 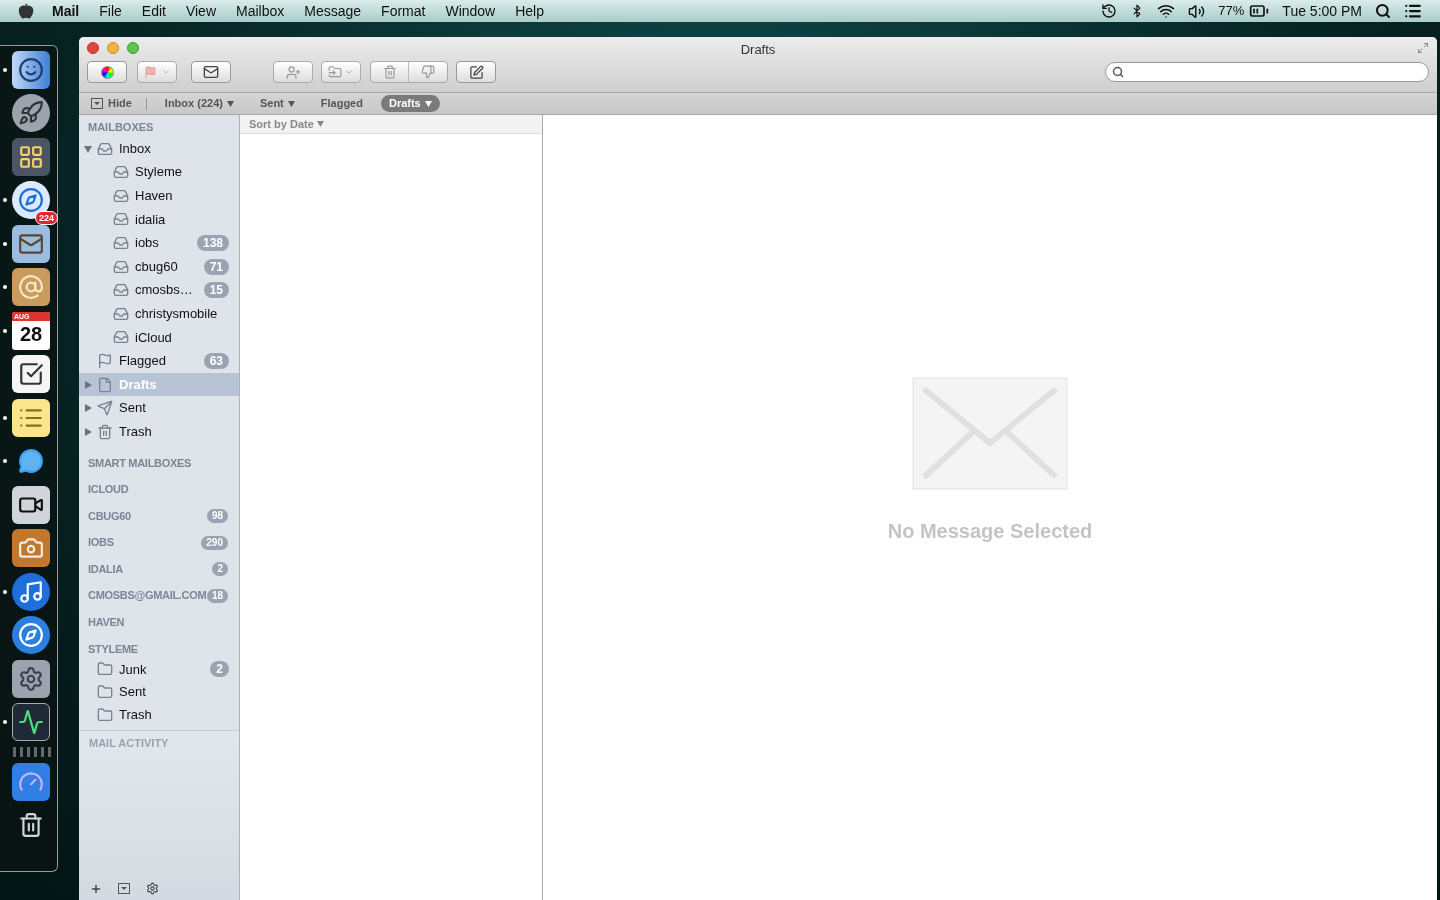 I want to click on thumbs-down-icon, so click(x=428, y=72).